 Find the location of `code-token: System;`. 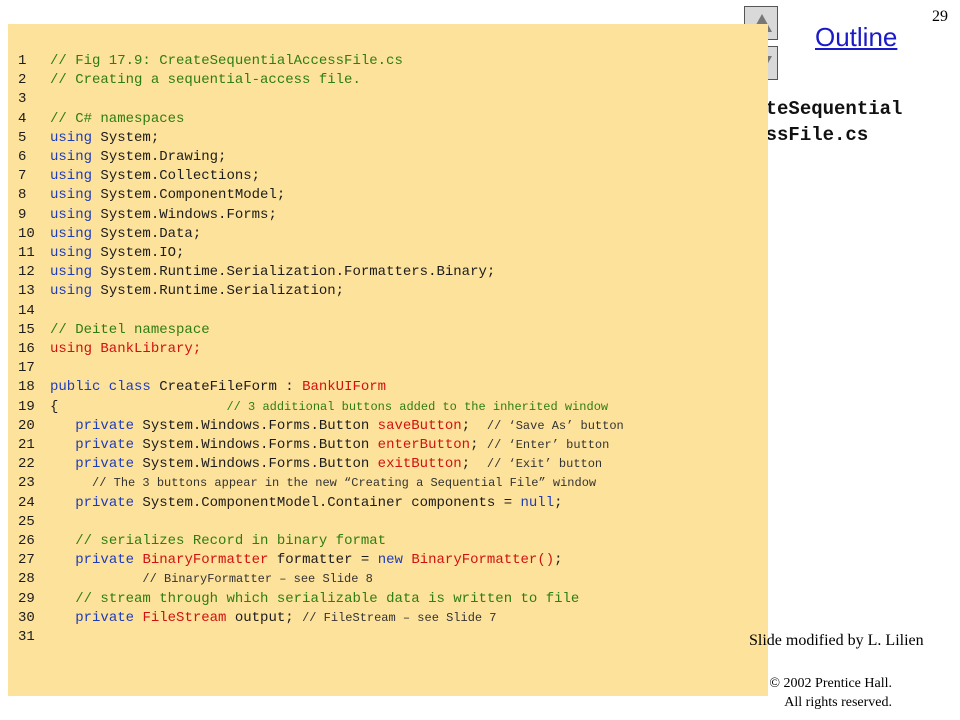

code-token: System; is located at coordinates (126, 137).